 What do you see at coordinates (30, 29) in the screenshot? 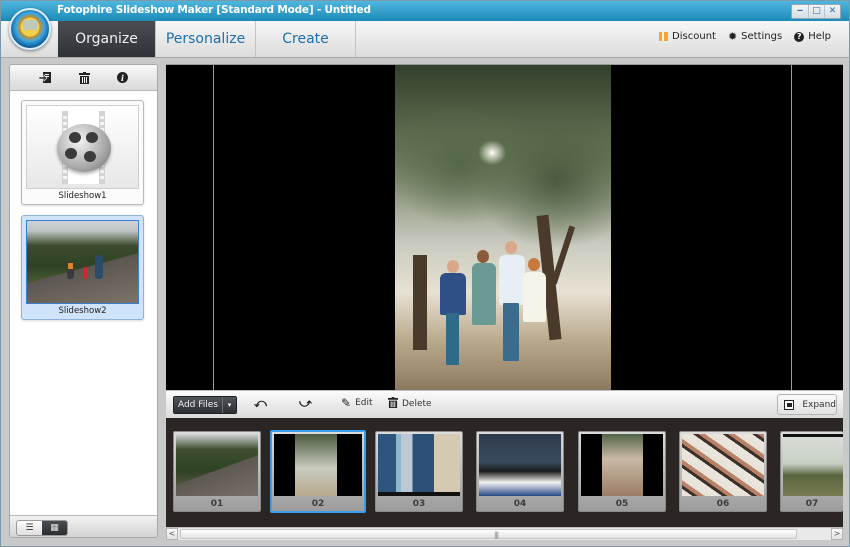
I see `app-logo-icon` at bounding box center [30, 29].